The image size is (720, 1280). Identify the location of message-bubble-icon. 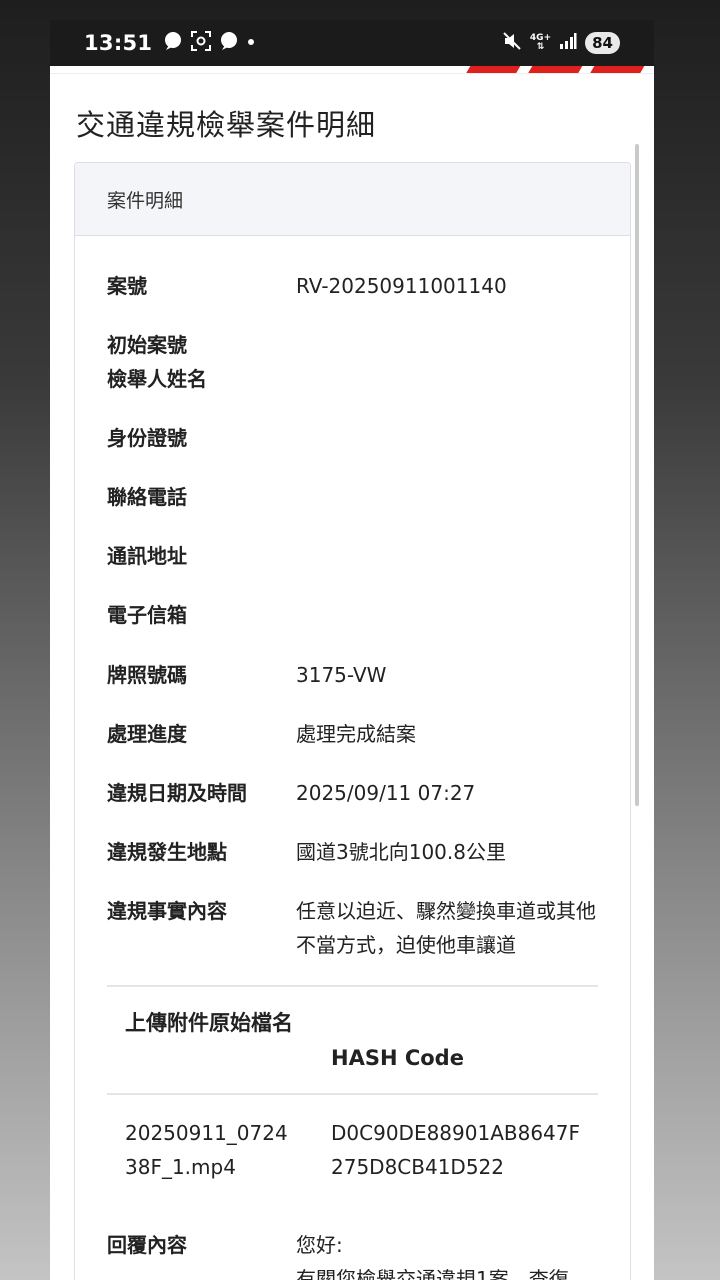
(229, 43).